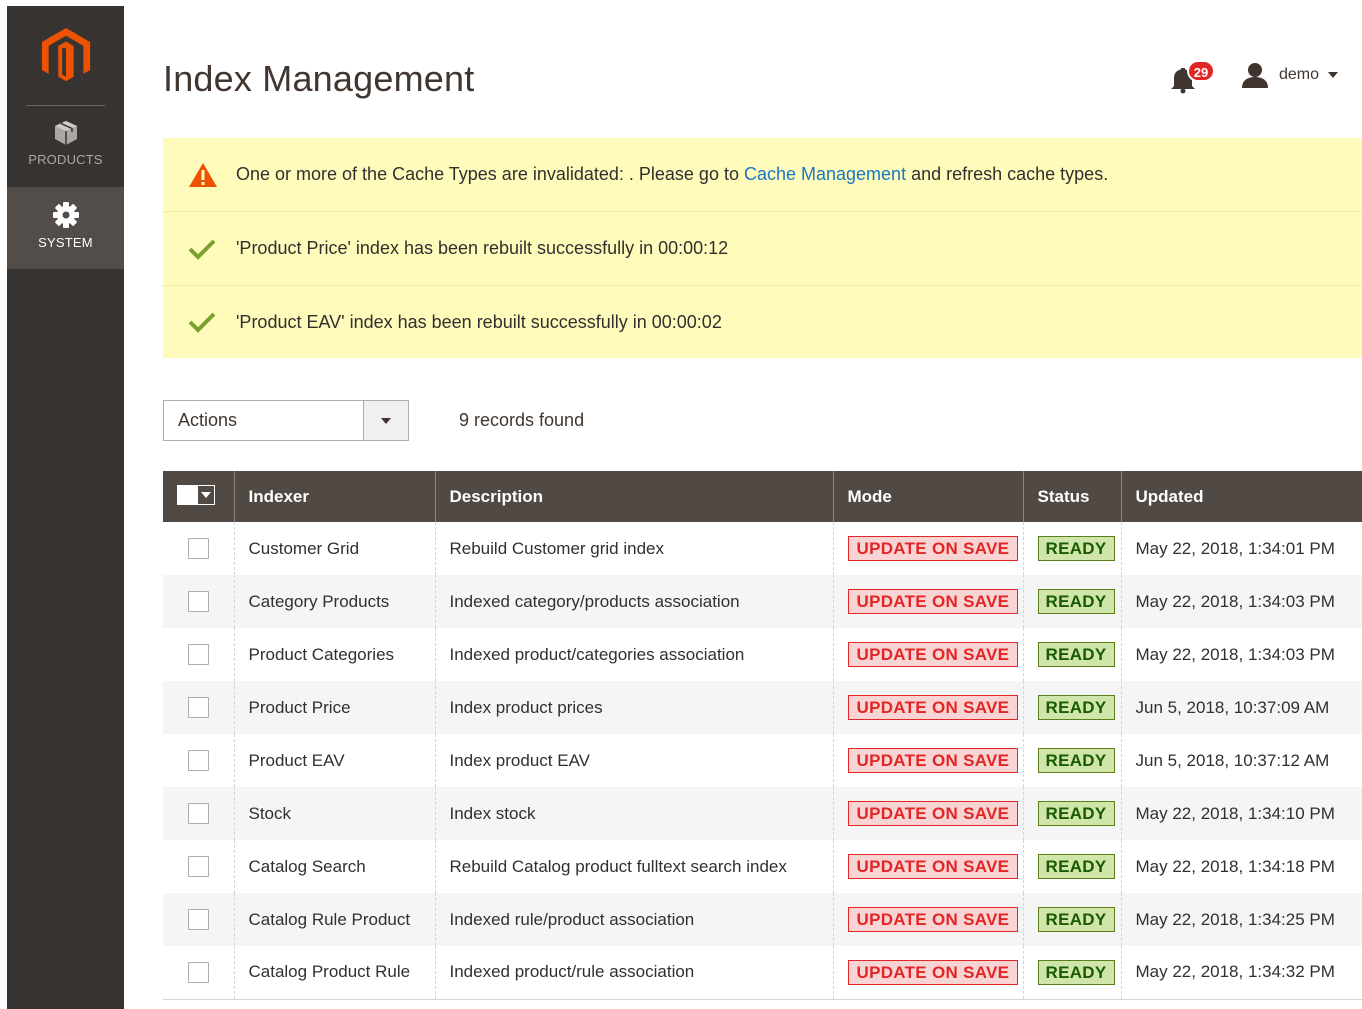 The image size is (1362, 1009). I want to click on cell-indexer: Stock, so click(334, 813).